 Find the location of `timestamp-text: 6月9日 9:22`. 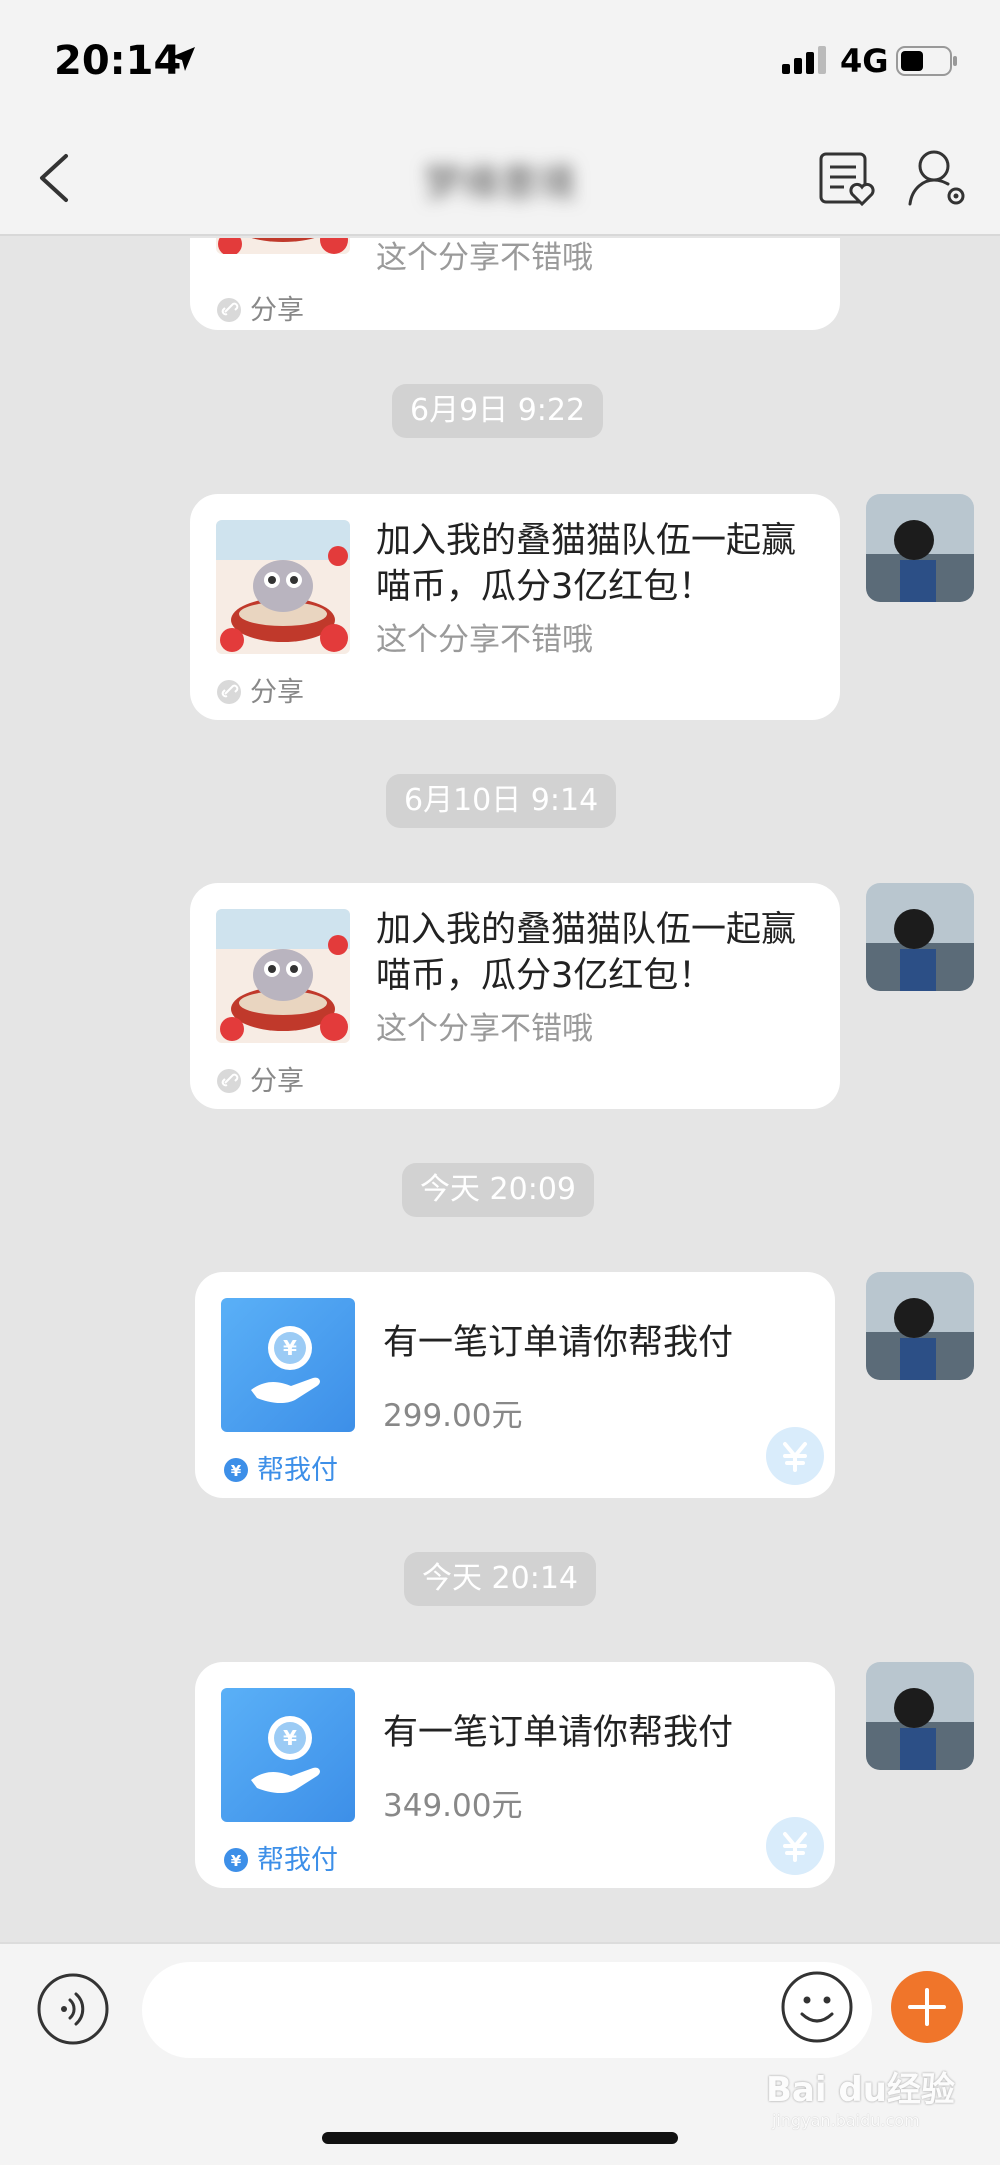

timestamp-text: 6月9日 9:22 is located at coordinates (498, 410).